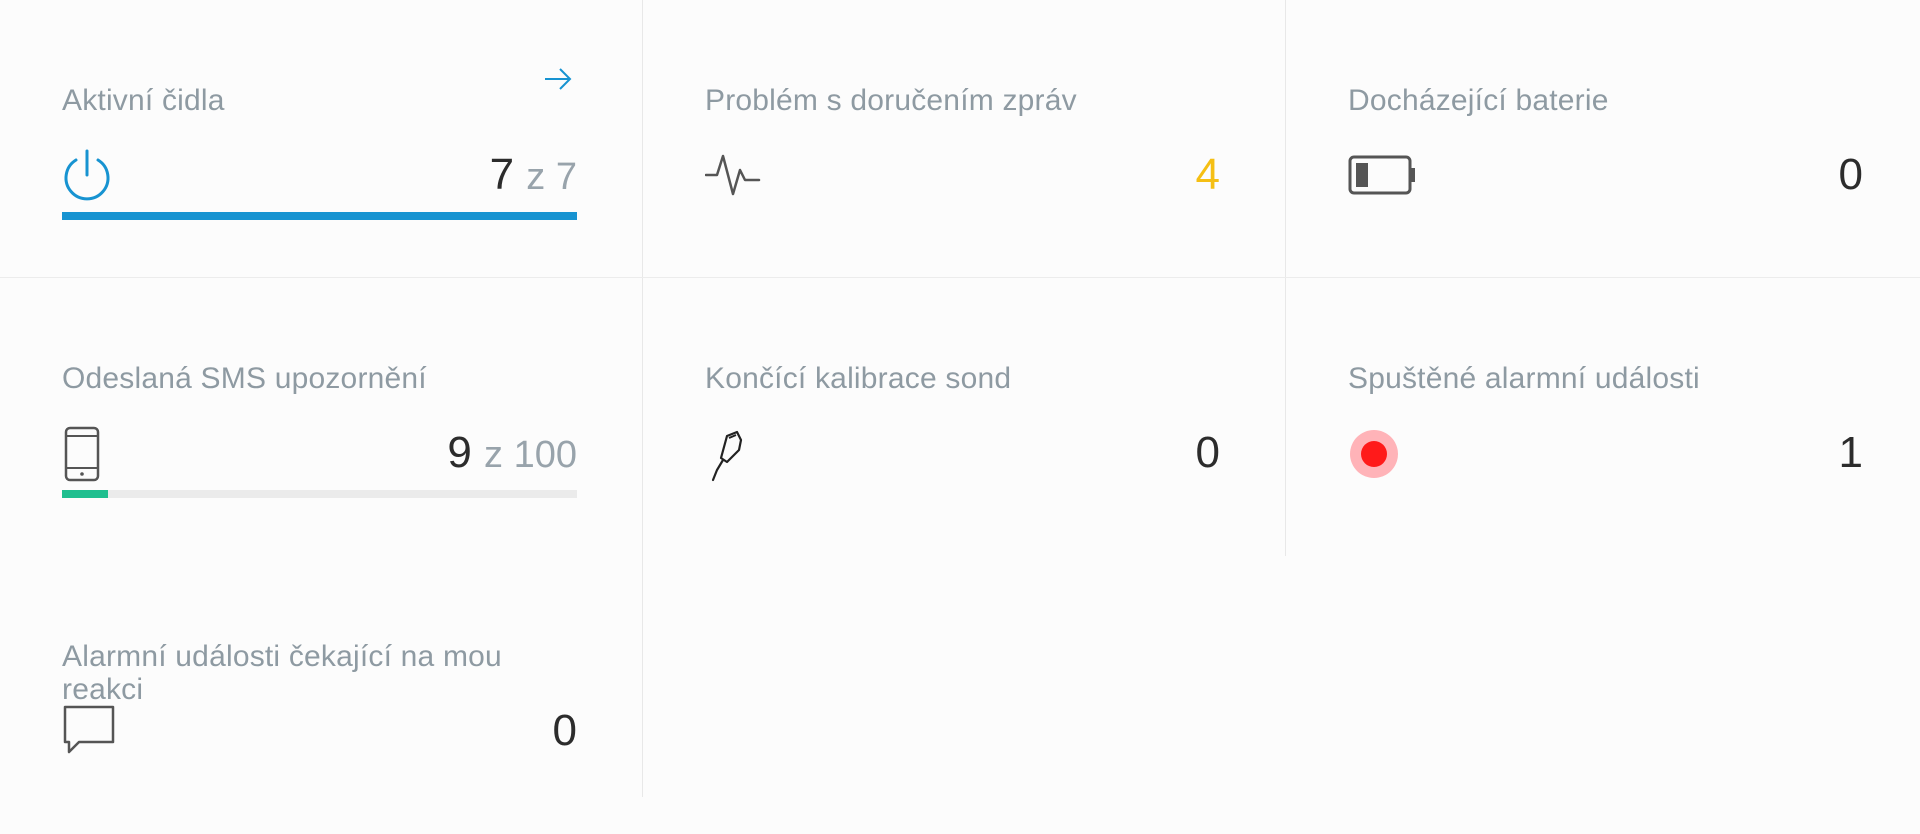  Describe the element at coordinates (858, 378) in the screenshot. I see `card-title: Končící kalibrace sond` at that location.